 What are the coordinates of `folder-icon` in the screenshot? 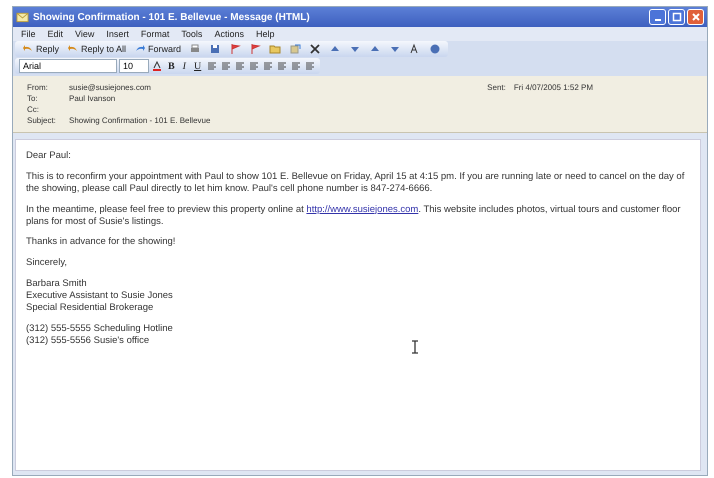 It's located at (275, 49).